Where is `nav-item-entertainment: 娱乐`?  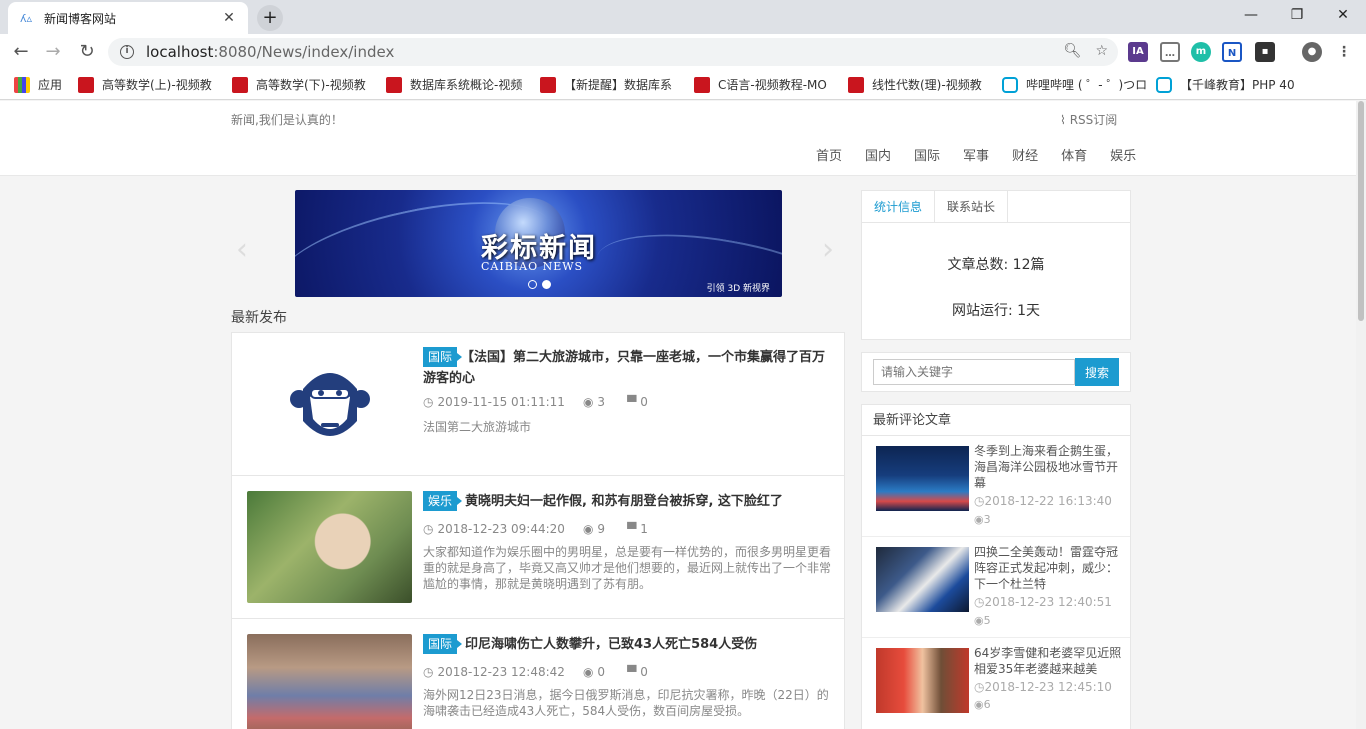 nav-item-entertainment: 娱乐 is located at coordinates (1123, 154).